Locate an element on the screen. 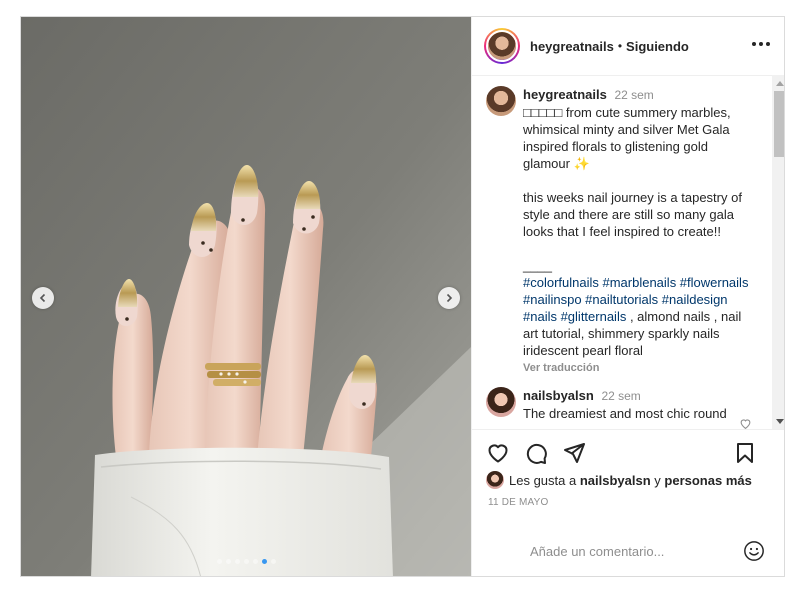 The height and width of the screenshot is (594, 800). header-username: heygreatnails is located at coordinates (572, 46).